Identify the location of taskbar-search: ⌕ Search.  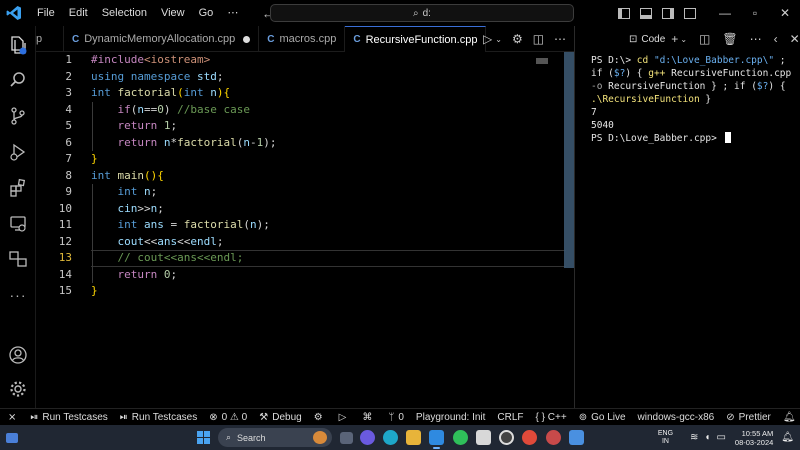
(275, 437).